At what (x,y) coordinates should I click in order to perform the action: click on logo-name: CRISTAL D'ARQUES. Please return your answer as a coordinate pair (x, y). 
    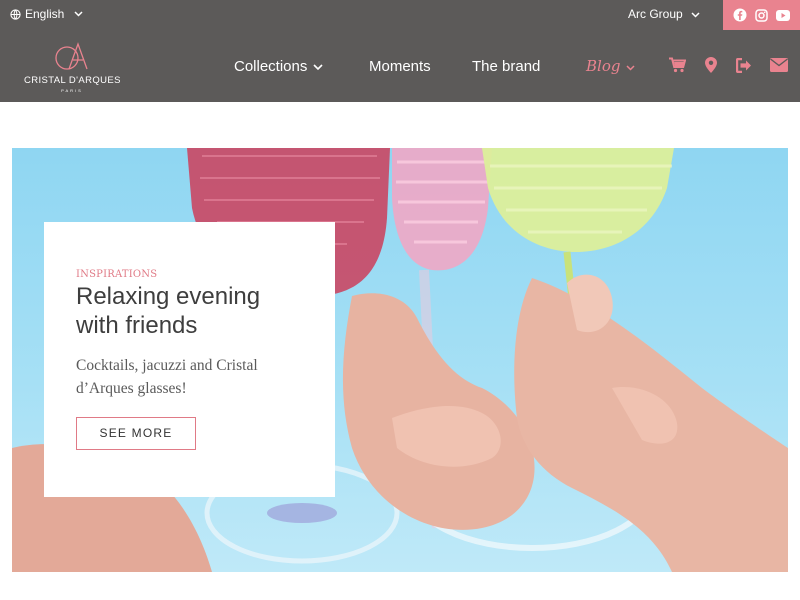
    Looking at the image, I should click on (72, 80).